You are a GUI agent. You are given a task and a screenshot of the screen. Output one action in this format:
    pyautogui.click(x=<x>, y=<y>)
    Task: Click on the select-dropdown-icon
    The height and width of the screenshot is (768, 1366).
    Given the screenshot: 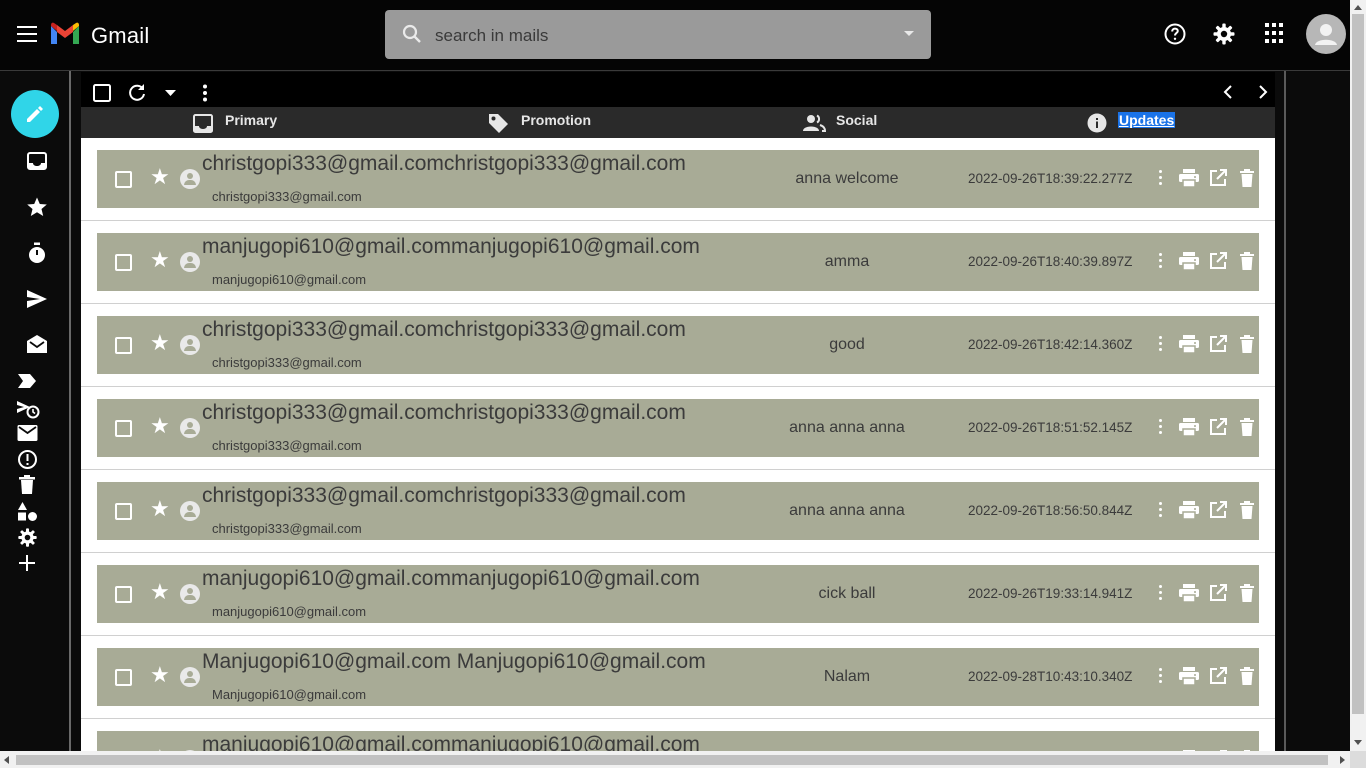 What is the action you would take?
    pyautogui.click(x=170, y=93)
    